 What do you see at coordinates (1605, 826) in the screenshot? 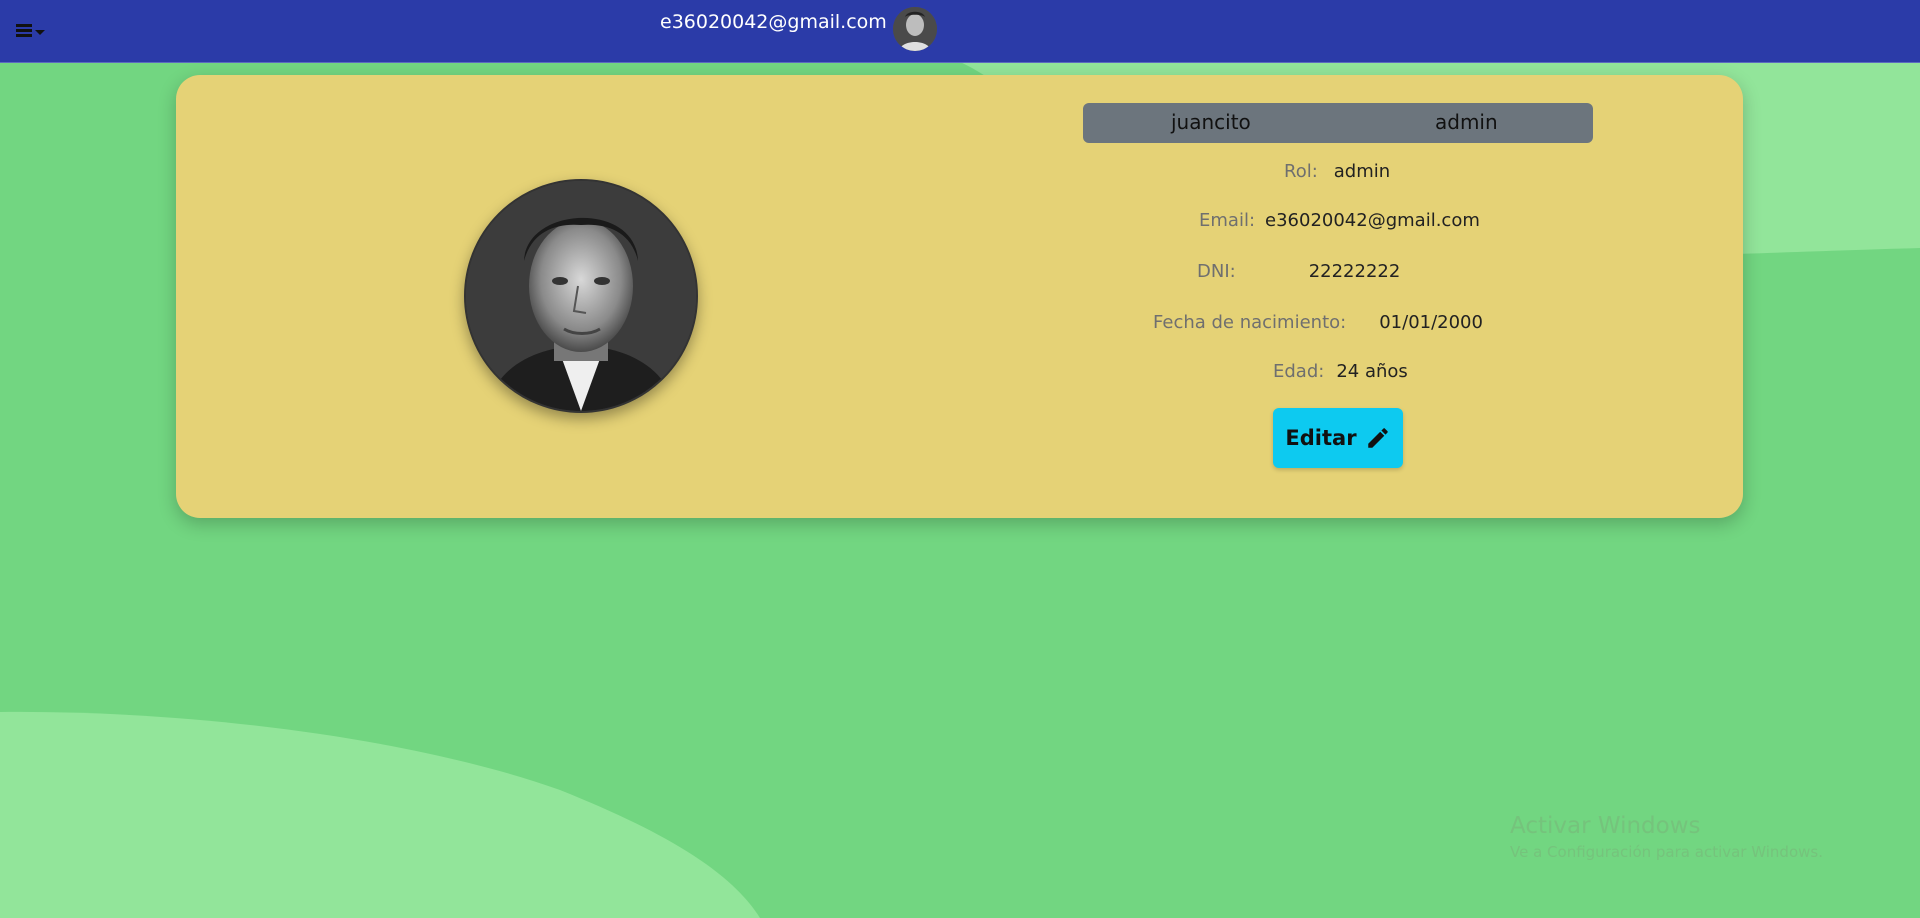
I see `watermark-title: Activar Windows` at bounding box center [1605, 826].